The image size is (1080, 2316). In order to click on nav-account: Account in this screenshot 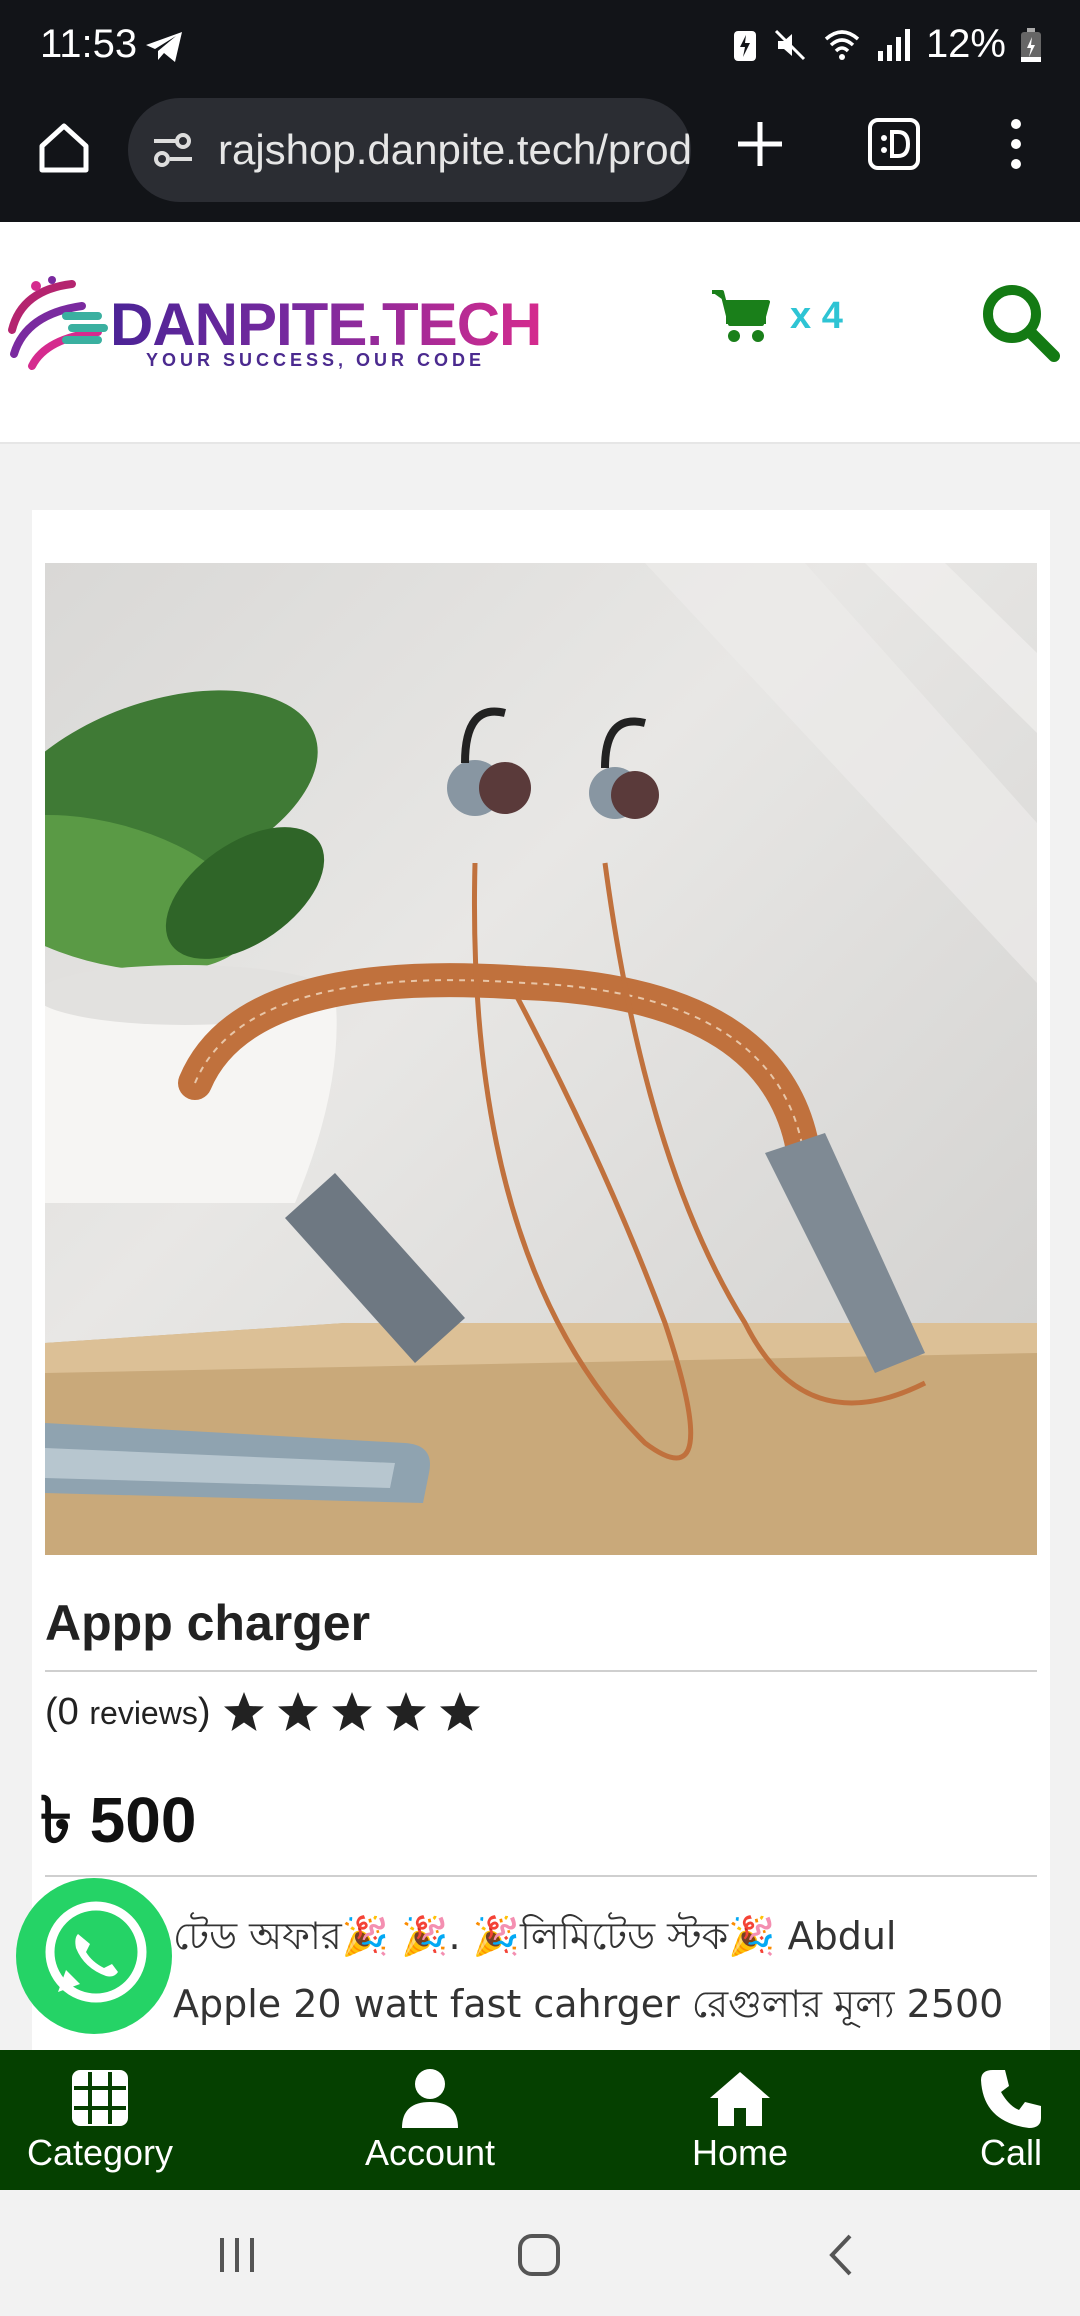, I will do `click(430, 2120)`.